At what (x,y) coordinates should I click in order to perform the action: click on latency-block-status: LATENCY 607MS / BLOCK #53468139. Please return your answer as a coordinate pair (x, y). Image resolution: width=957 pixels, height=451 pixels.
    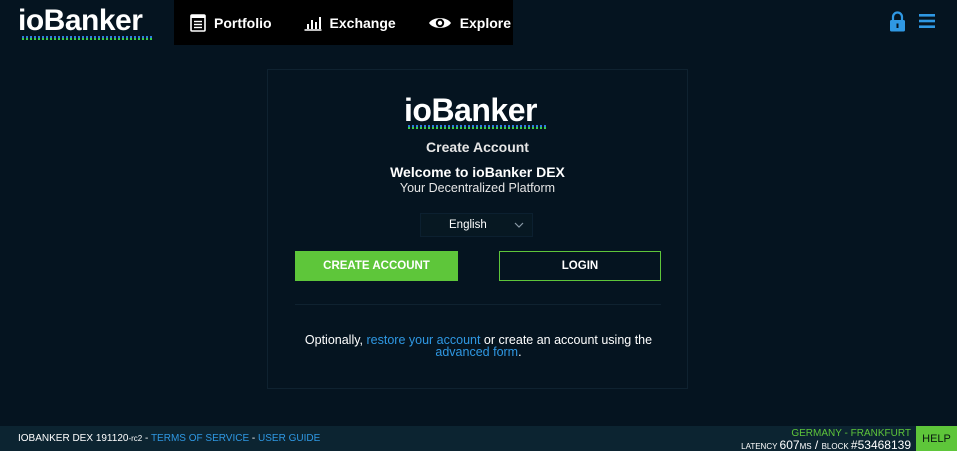
    Looking at the image, I should click on (826, 444).